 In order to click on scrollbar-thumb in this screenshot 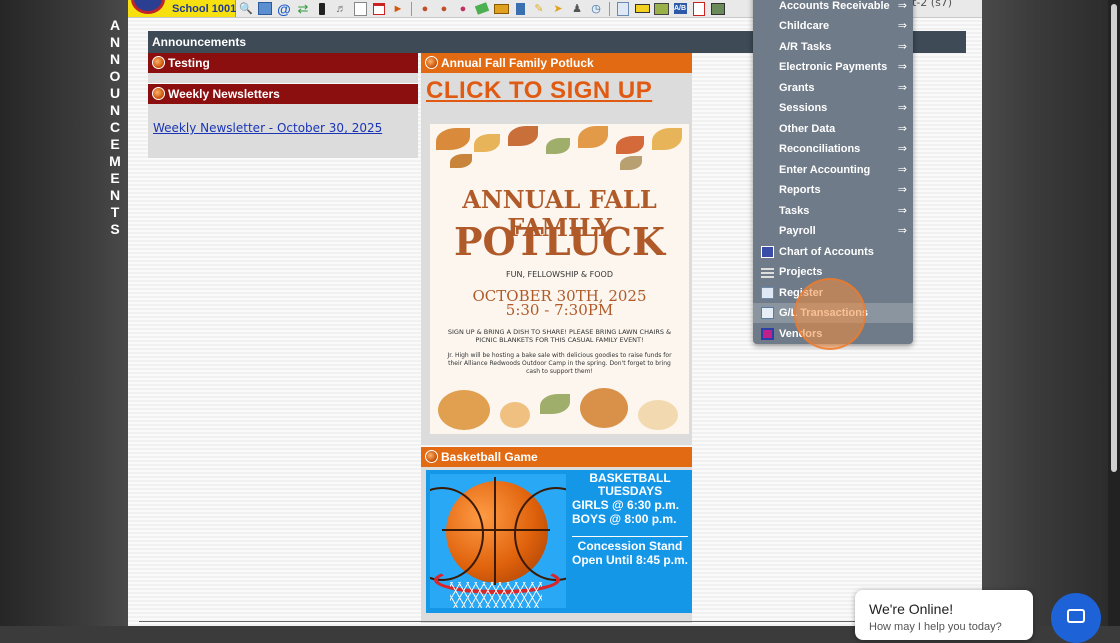, I will do `click(1114, 238)`.